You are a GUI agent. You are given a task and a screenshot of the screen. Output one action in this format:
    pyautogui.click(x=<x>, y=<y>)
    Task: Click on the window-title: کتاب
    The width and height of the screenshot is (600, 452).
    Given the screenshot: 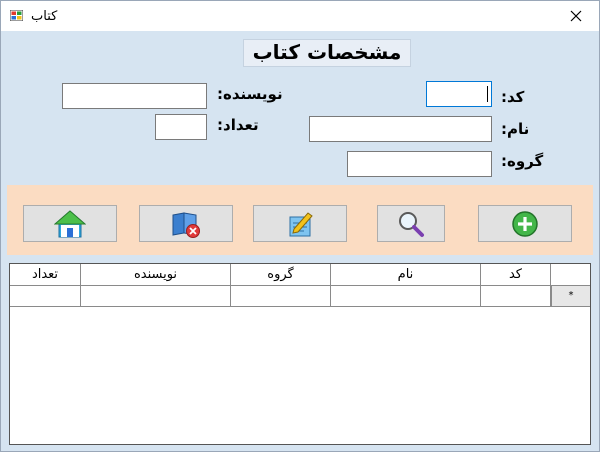 What is the action you would take?
    pyautogui.click(x=44, y=16)
    